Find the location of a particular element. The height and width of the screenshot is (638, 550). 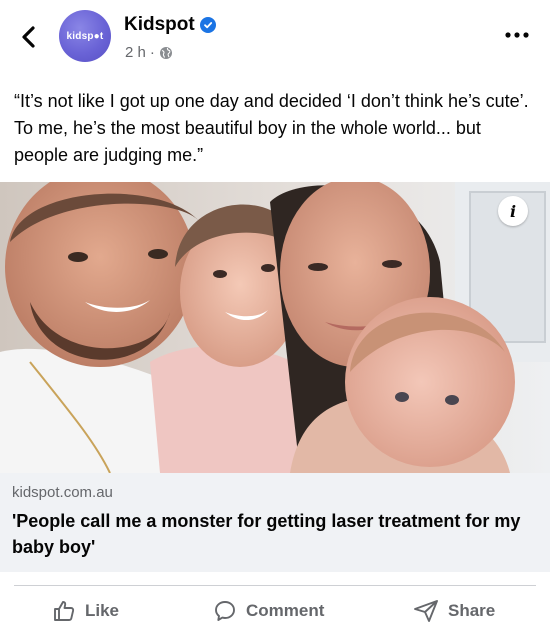

comment-label: Comment is located at coordinates (285, 610).